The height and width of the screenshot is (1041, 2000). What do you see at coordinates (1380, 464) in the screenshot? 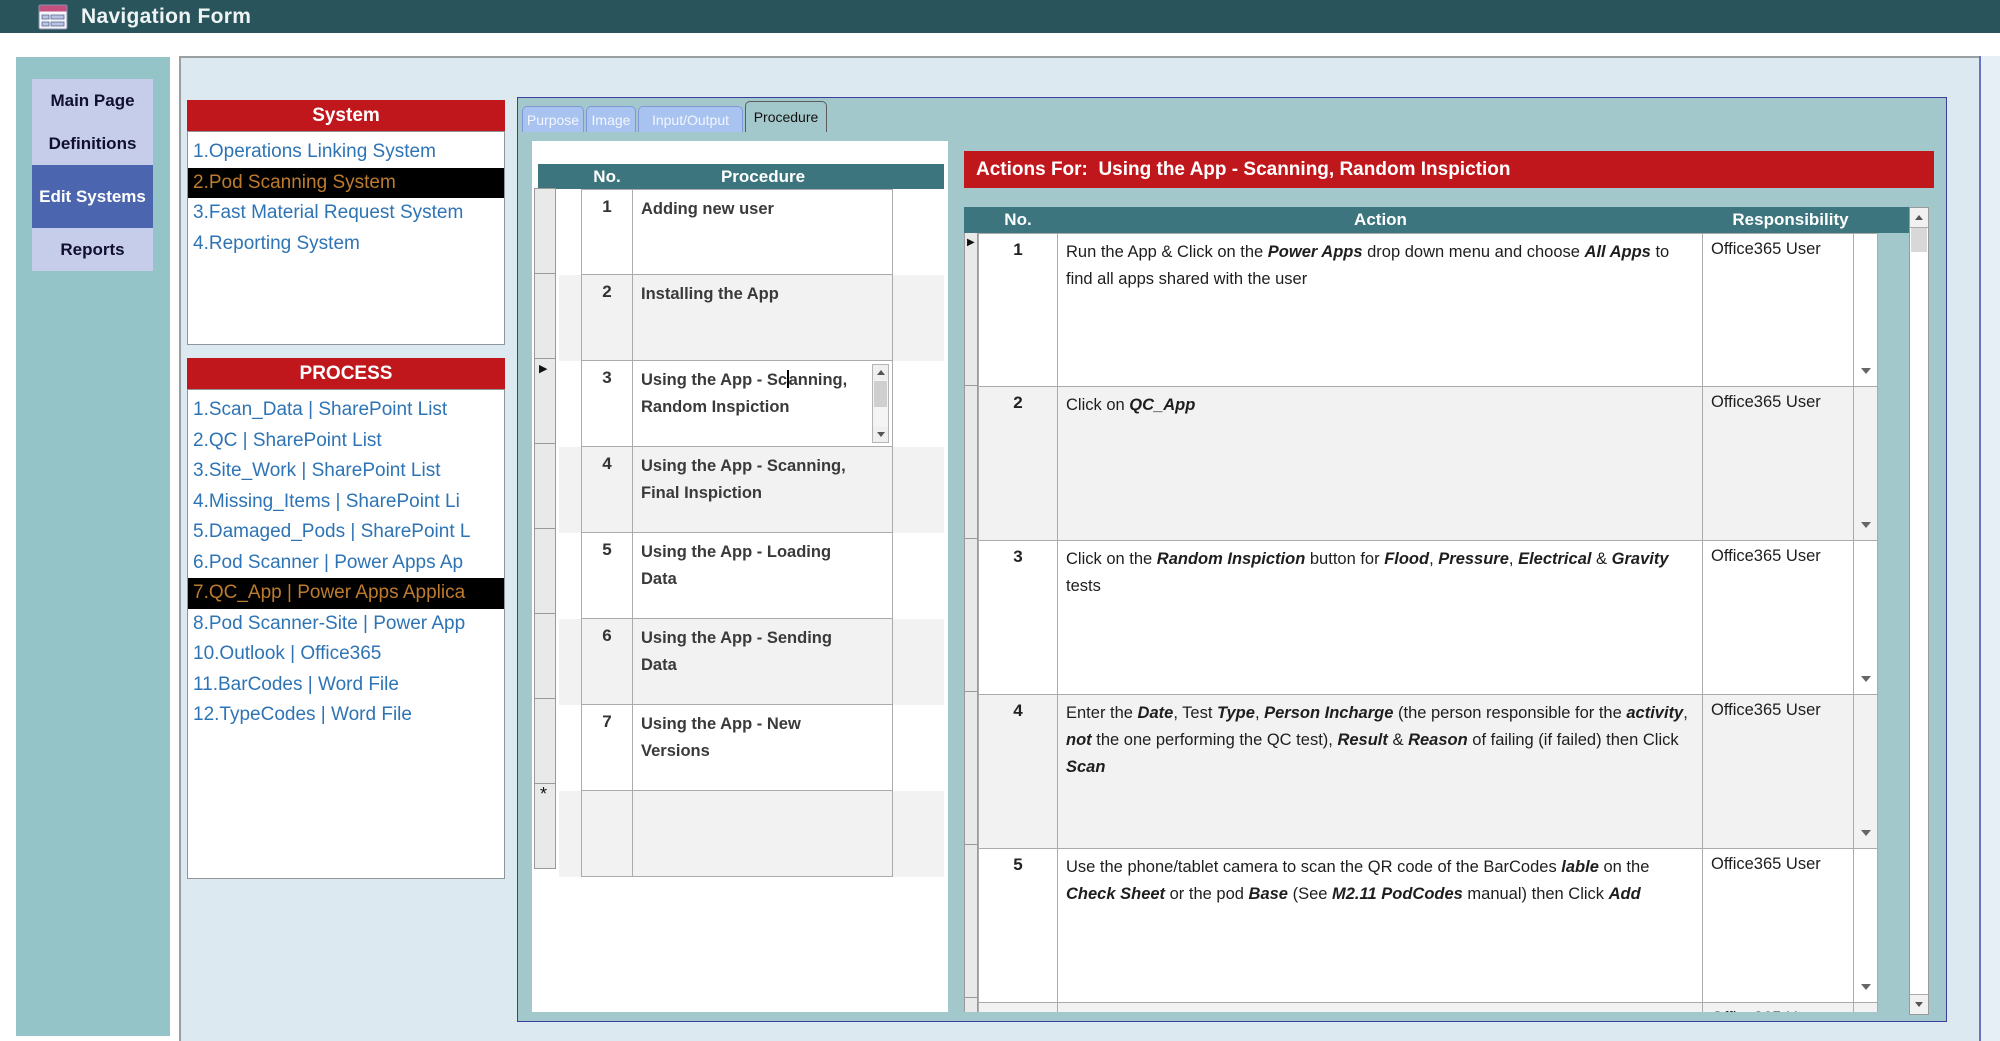
I see `action-text-cell: Click on QC_App` at bounding box center [1380, 464].